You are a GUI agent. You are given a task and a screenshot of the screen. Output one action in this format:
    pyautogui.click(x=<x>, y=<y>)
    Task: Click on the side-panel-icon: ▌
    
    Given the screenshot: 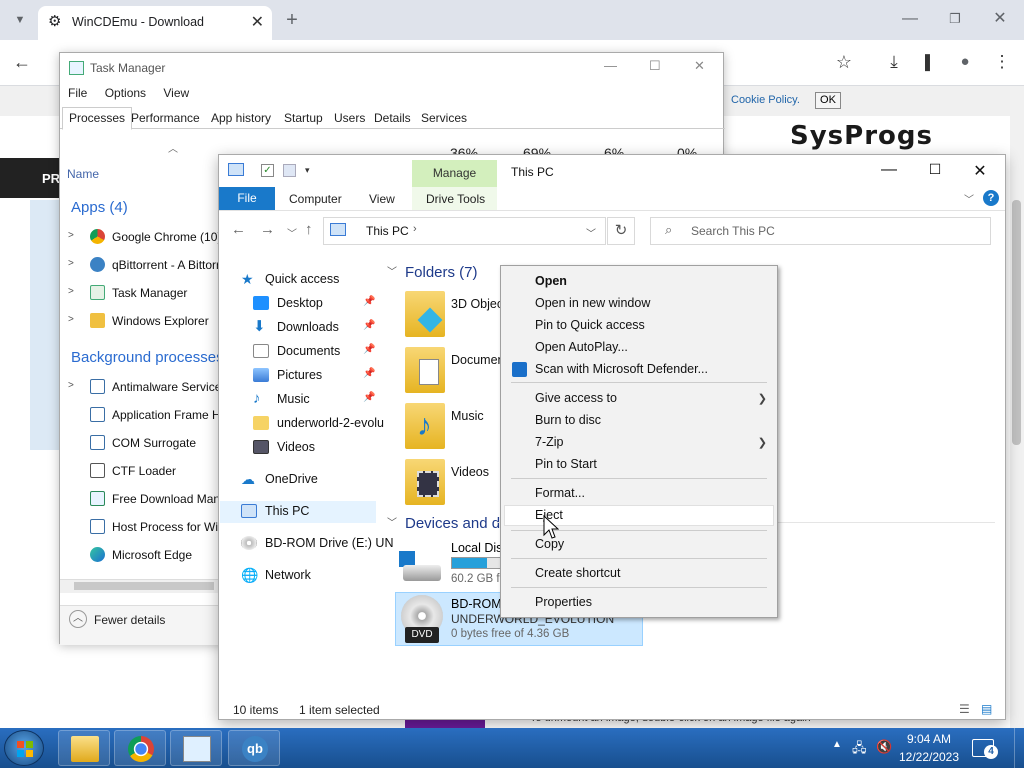 What is the action you would take?
    pyautogui.click(x=930, y=62)
    